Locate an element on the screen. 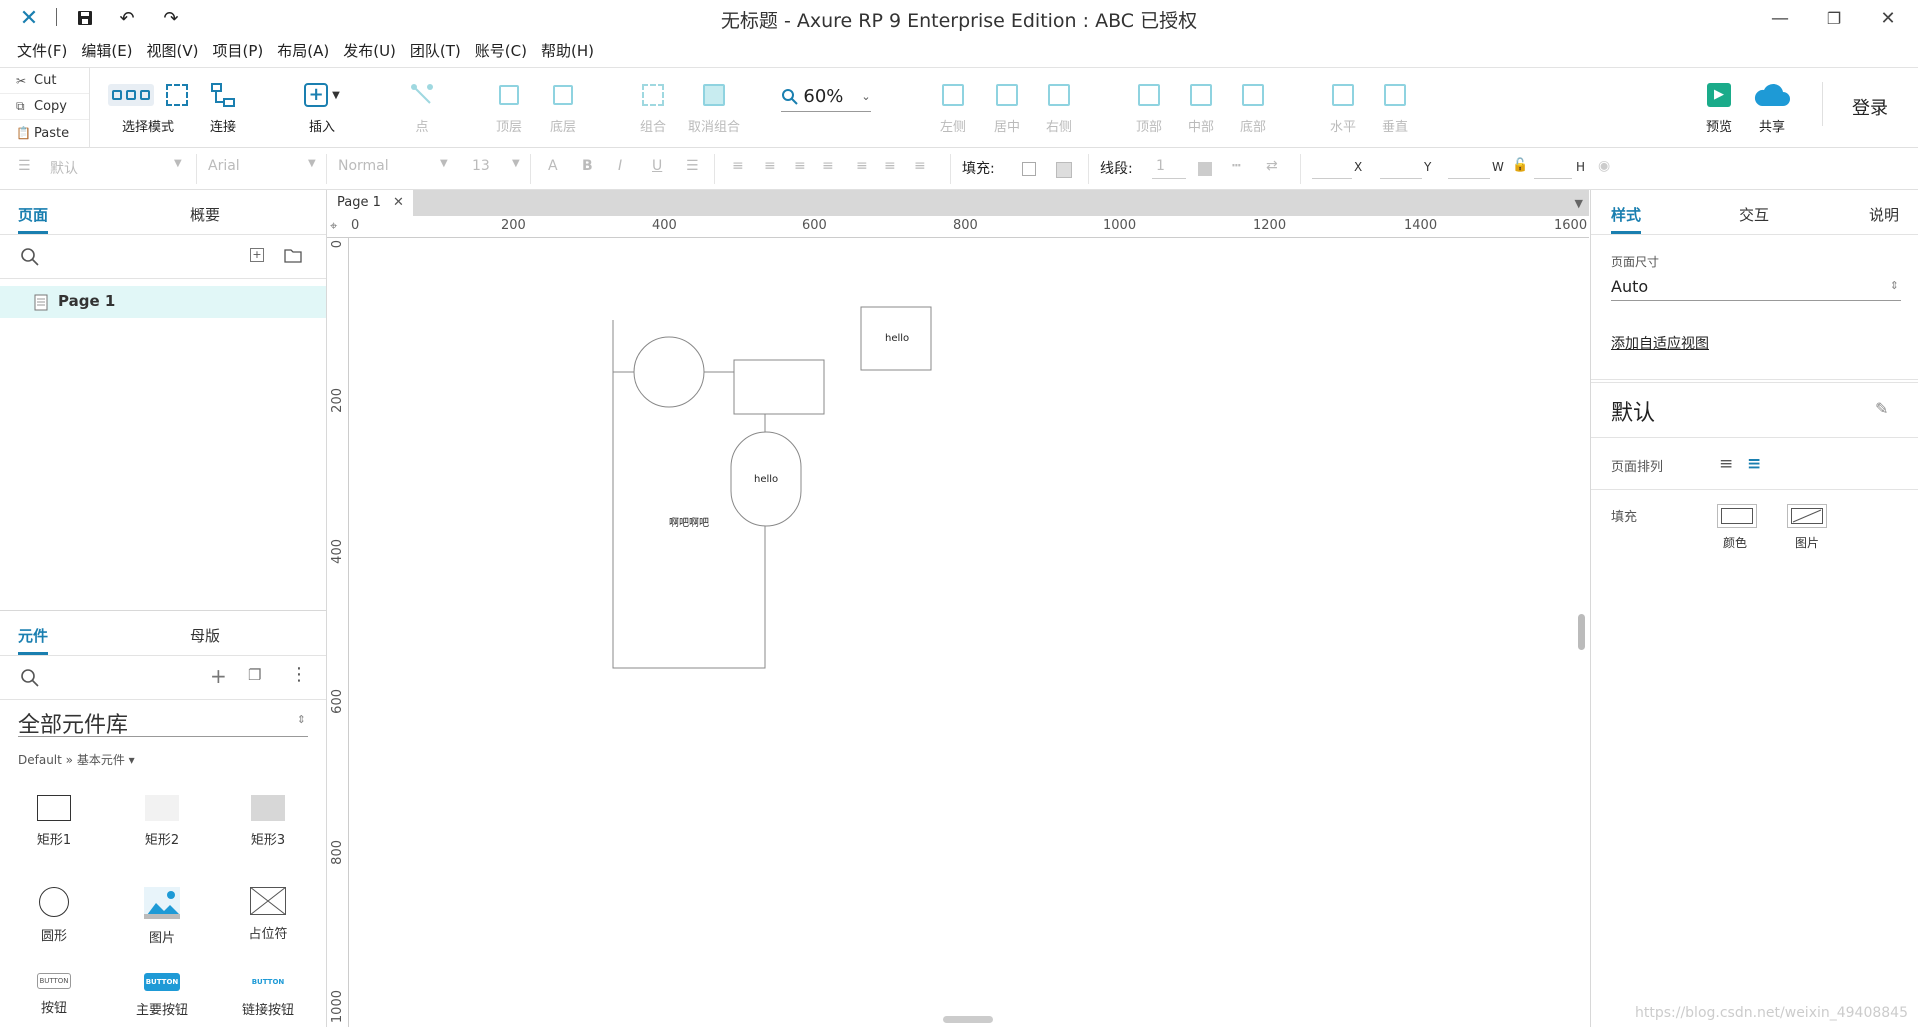  menu-publish: 发布(U) is located at coordinates (369, 51).